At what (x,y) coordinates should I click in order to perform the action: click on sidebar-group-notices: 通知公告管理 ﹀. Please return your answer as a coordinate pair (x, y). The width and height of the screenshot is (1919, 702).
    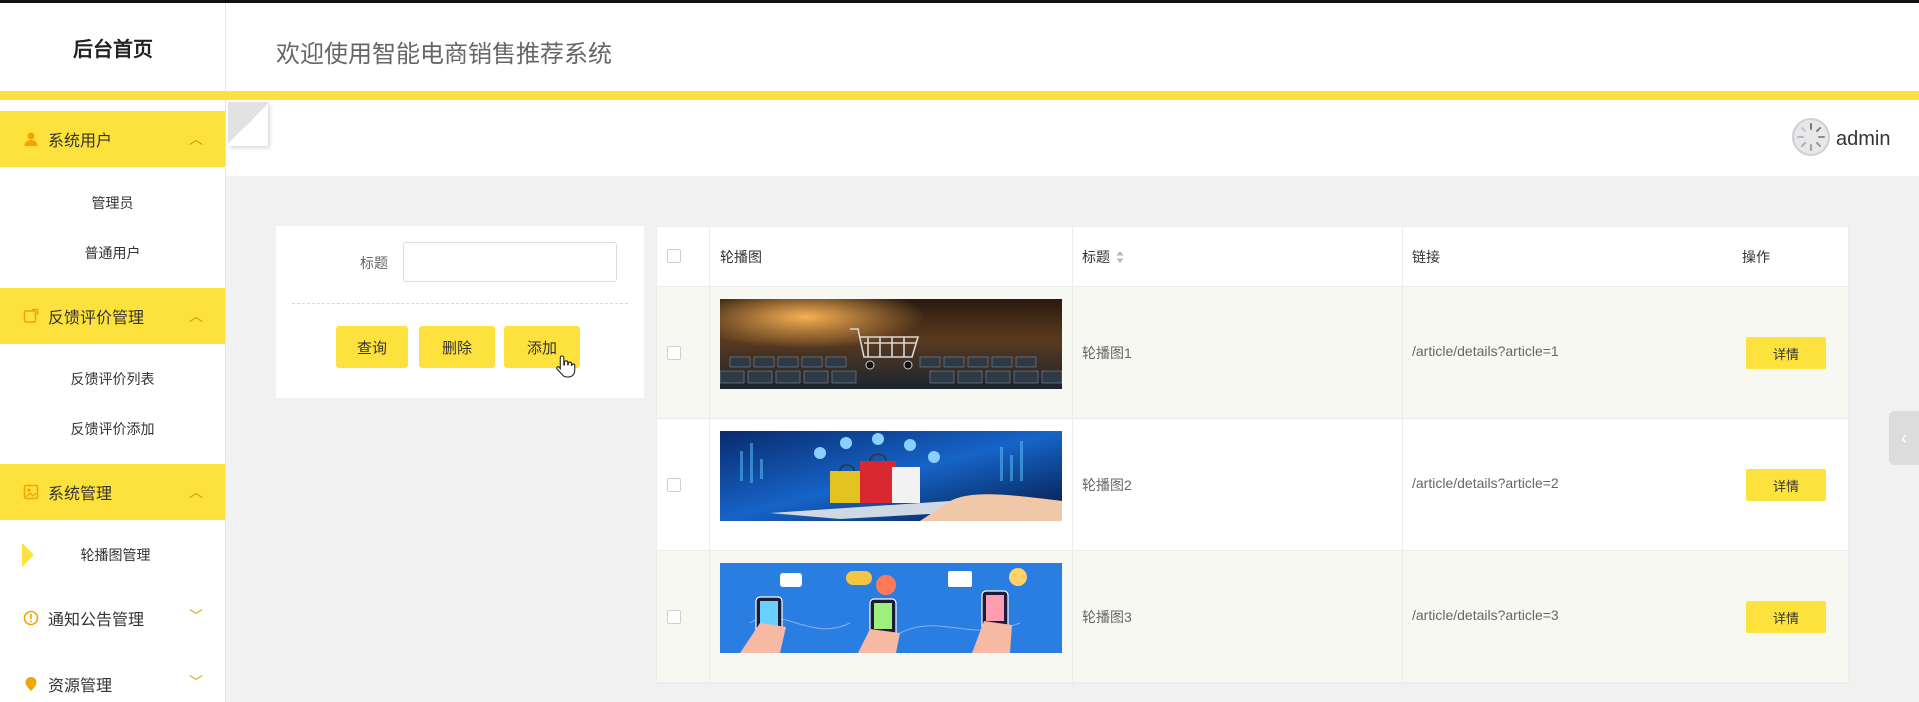
    Looking at the image, I should click on (112, 618).